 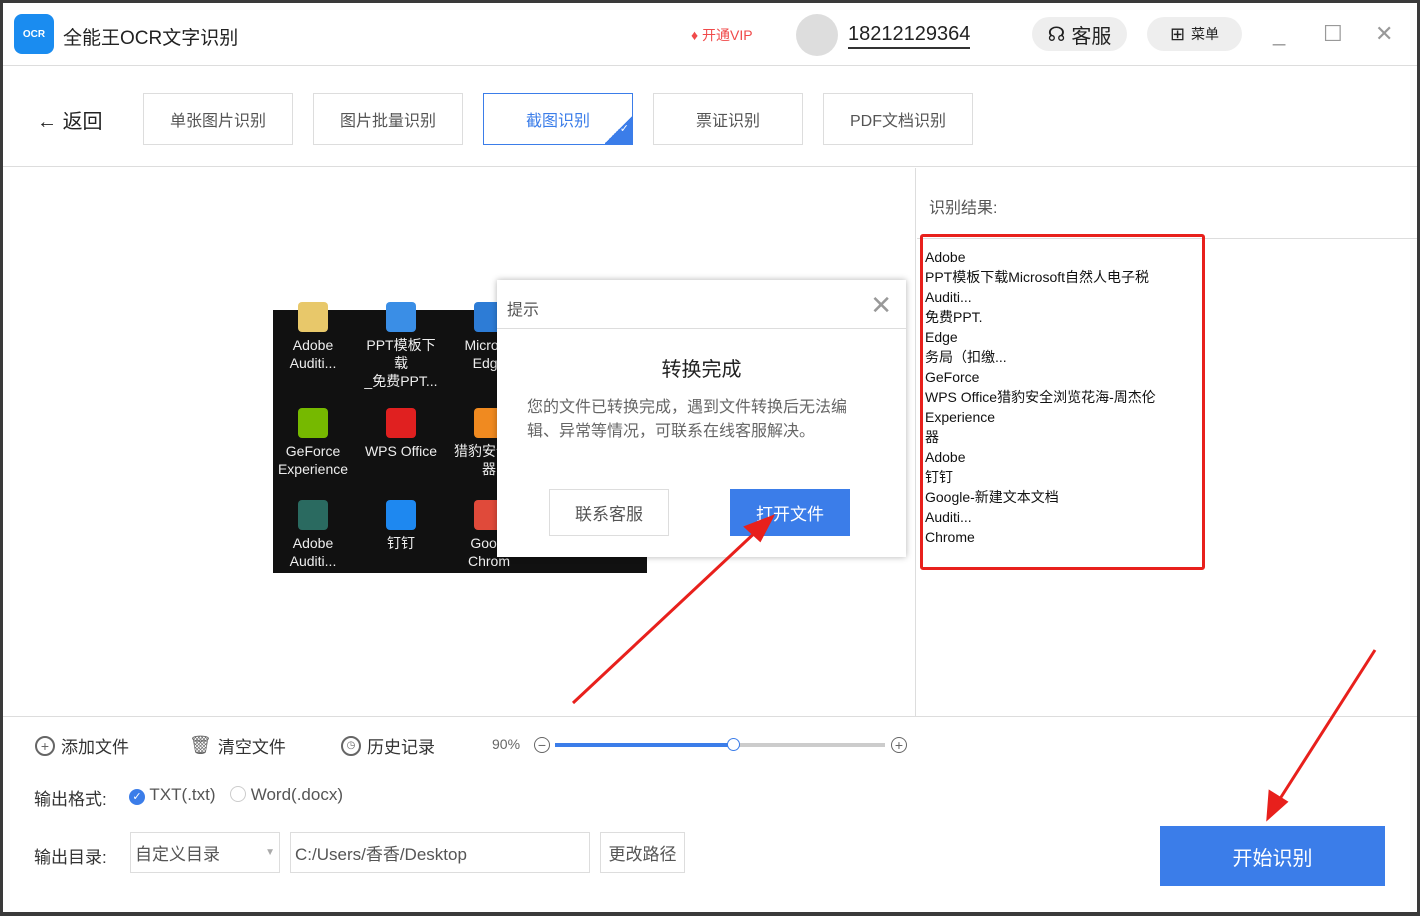 What do you see at coordinates (1325, 727) in the screenshot?
I see `arrow-to-start` at bounding box center [1325, 727].